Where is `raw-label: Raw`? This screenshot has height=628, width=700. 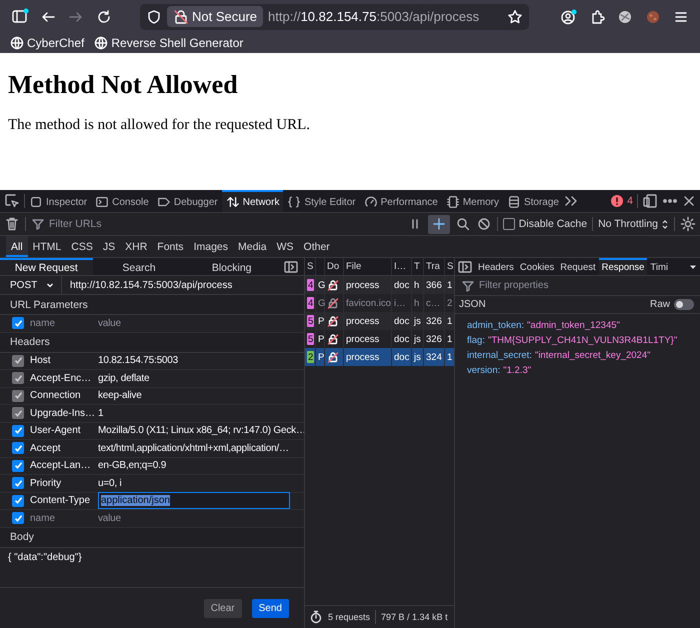
raw-label: Raw is located at coordinates (660, 304).